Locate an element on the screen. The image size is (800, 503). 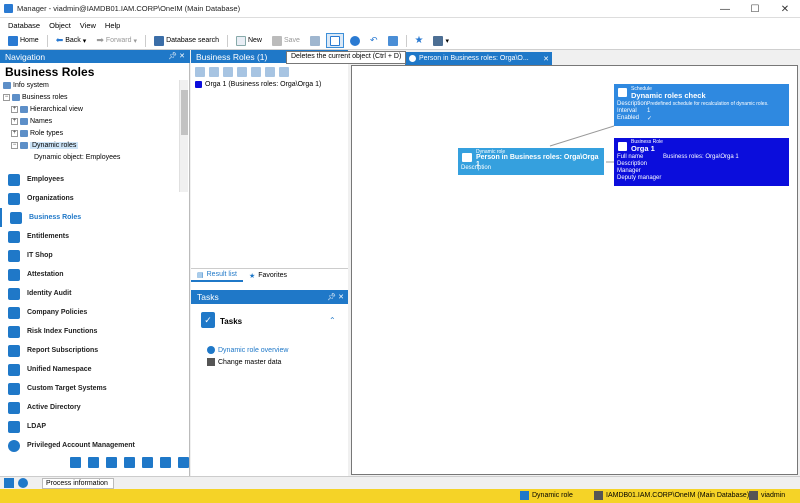
cut-button is located at coordinates (315, 40).